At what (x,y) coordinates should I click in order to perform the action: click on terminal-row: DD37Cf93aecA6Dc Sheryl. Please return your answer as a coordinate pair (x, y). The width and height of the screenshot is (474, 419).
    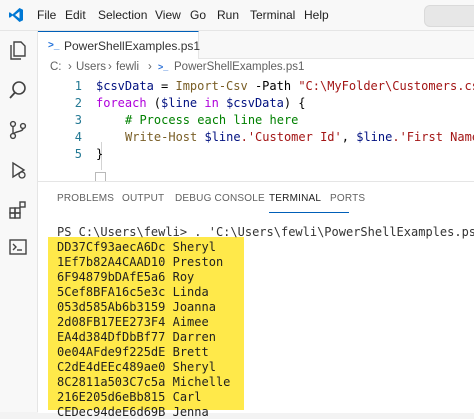
    Looking at the image, I should click on (136, 247).